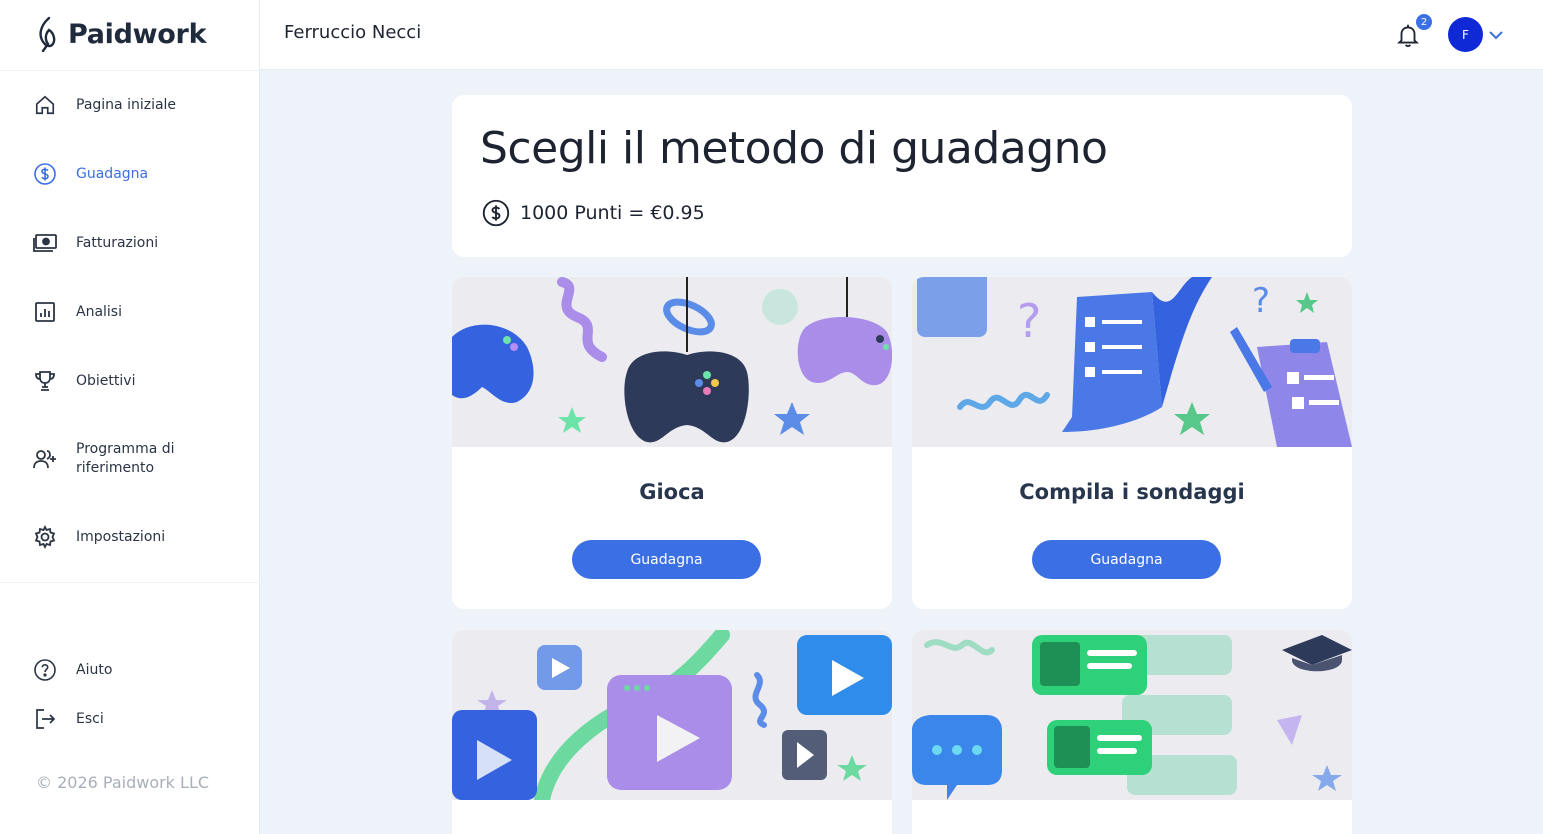 The width and height of the screenshot is (1543, 834). I want to click on sidebar-item-home: Pagina iniziale, so click(104, 105).